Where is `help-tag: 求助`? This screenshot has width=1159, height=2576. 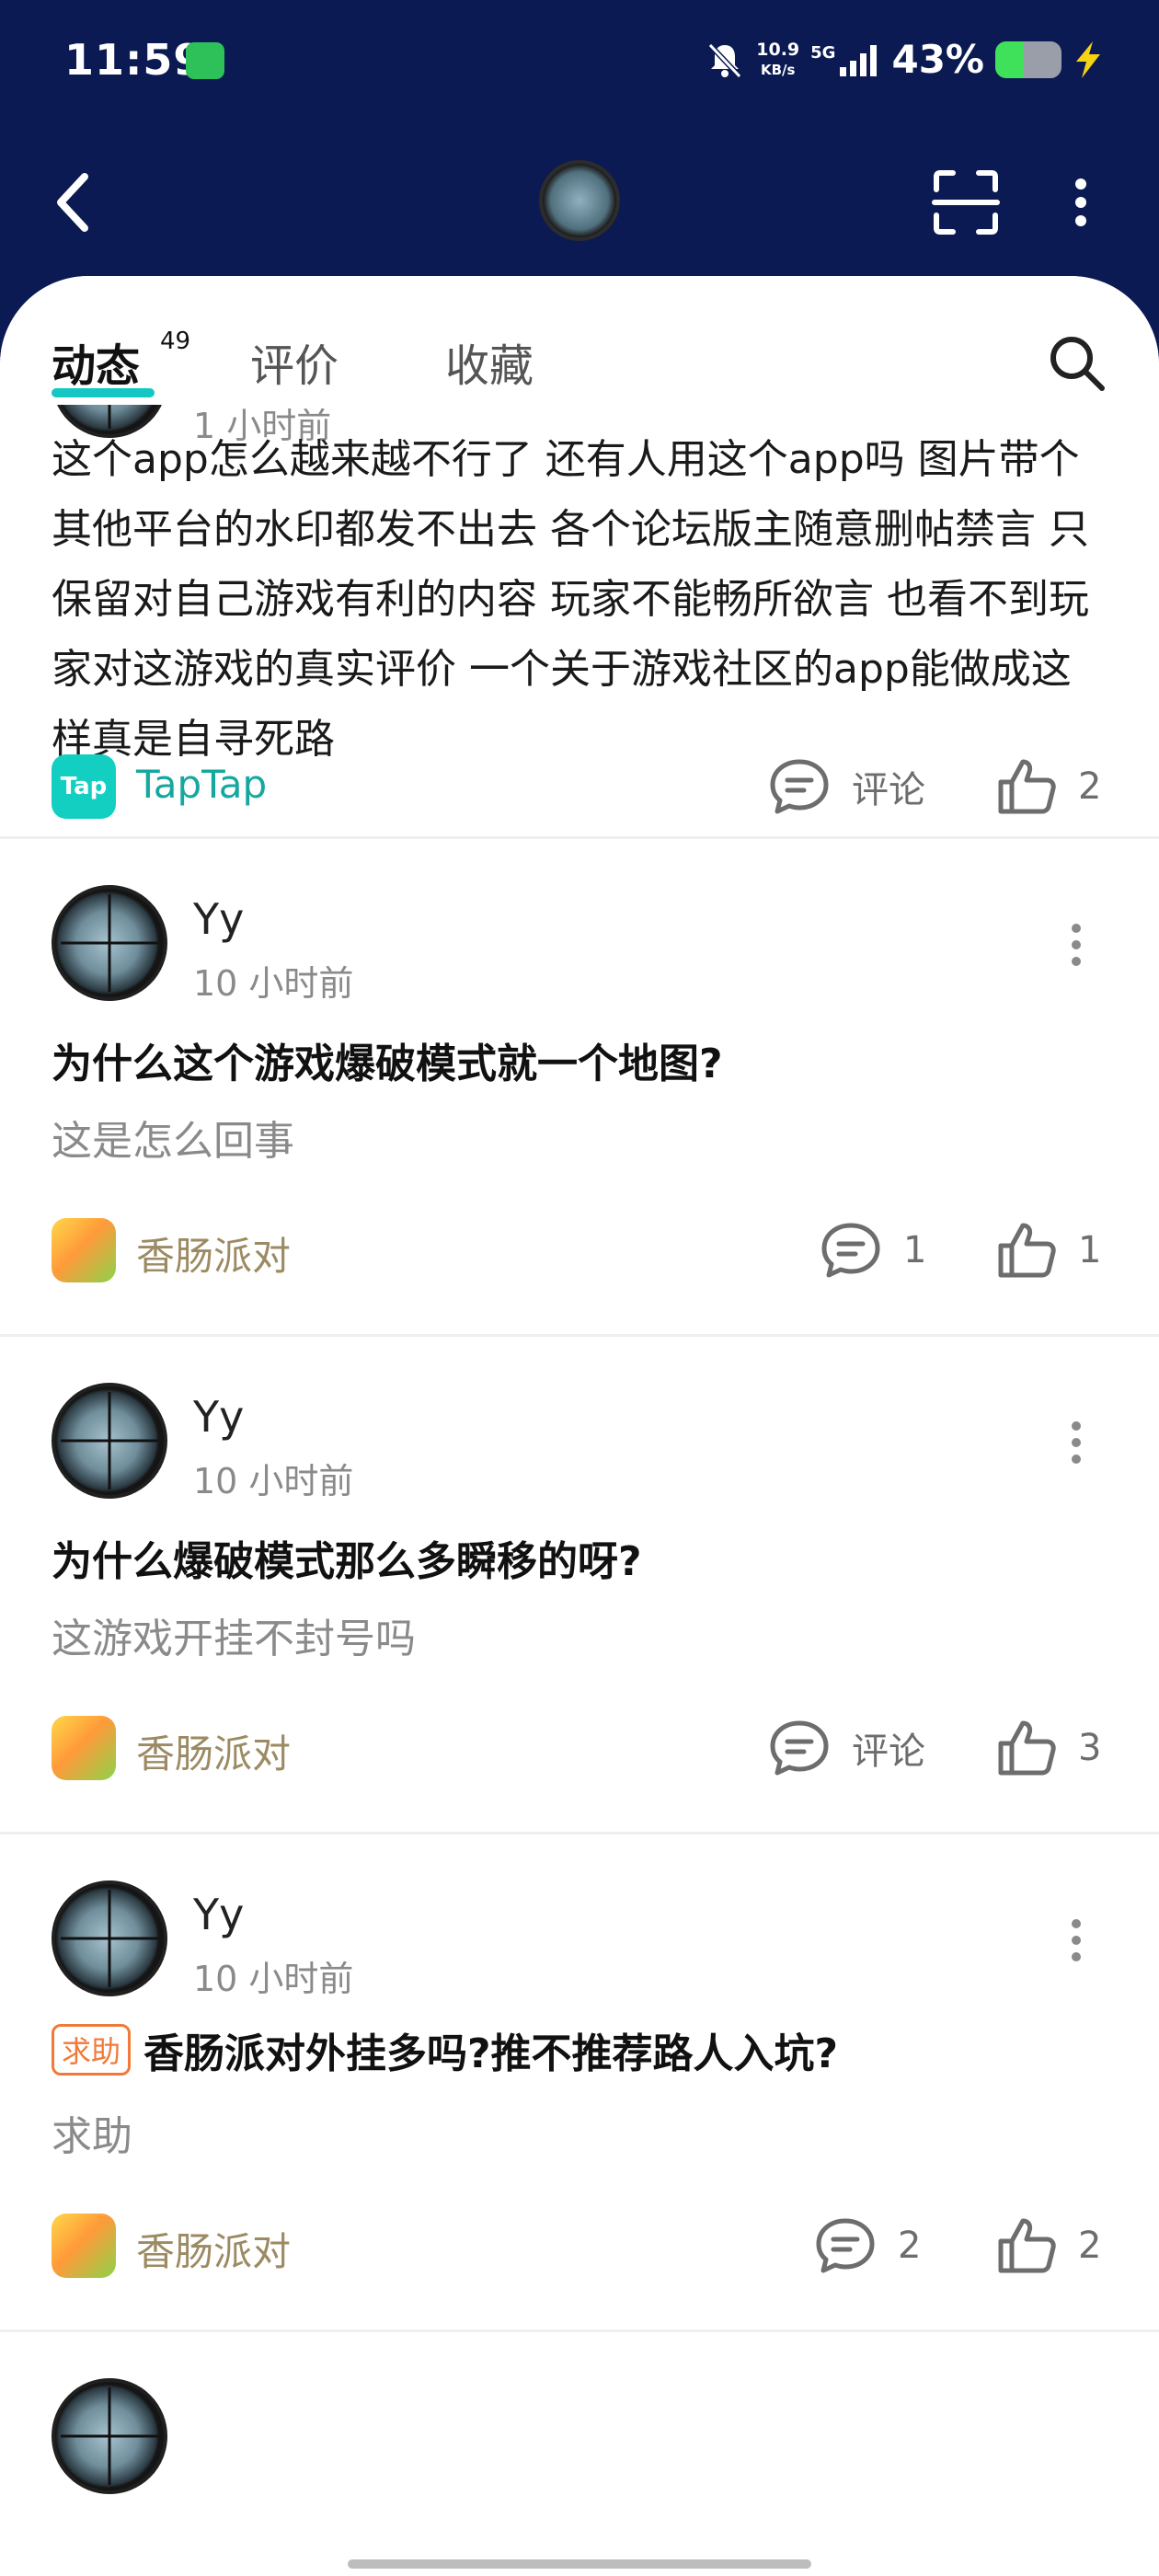 help-tag: 求助 is located at coordinates (92, 2050).